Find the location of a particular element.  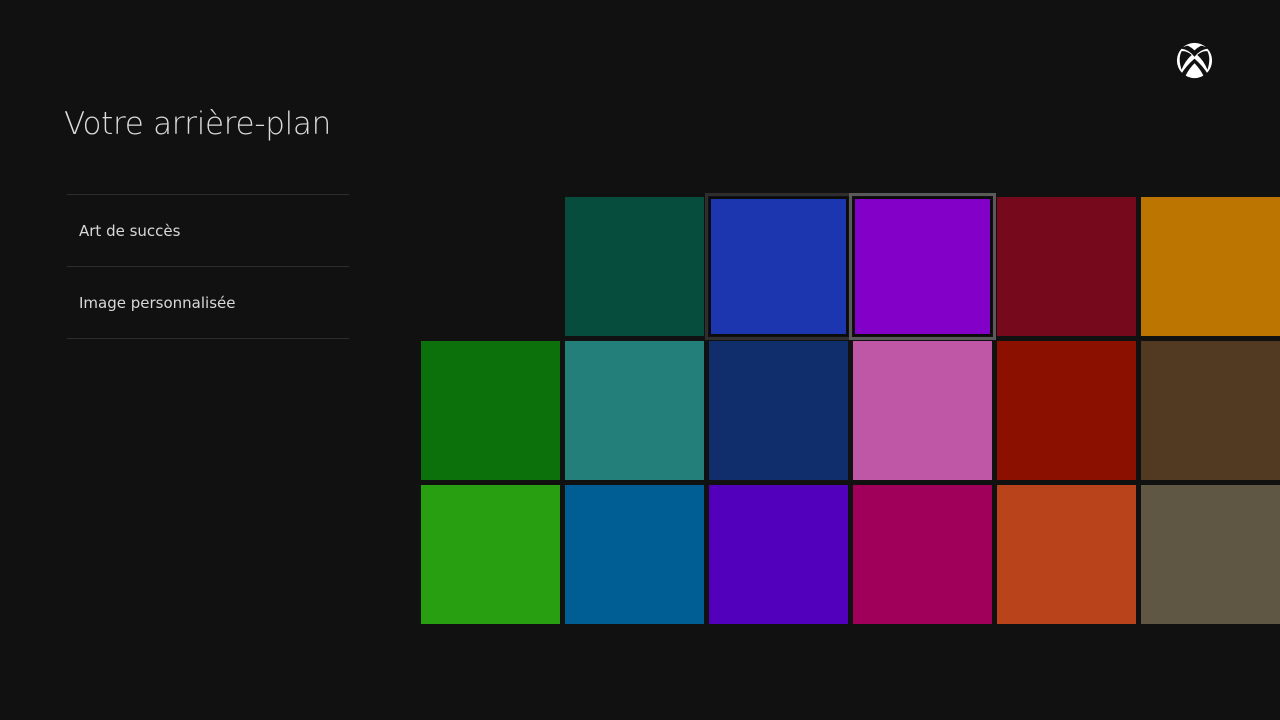

menu-item-custom-image: Image personnalisée is located at coordinates (208, 302).